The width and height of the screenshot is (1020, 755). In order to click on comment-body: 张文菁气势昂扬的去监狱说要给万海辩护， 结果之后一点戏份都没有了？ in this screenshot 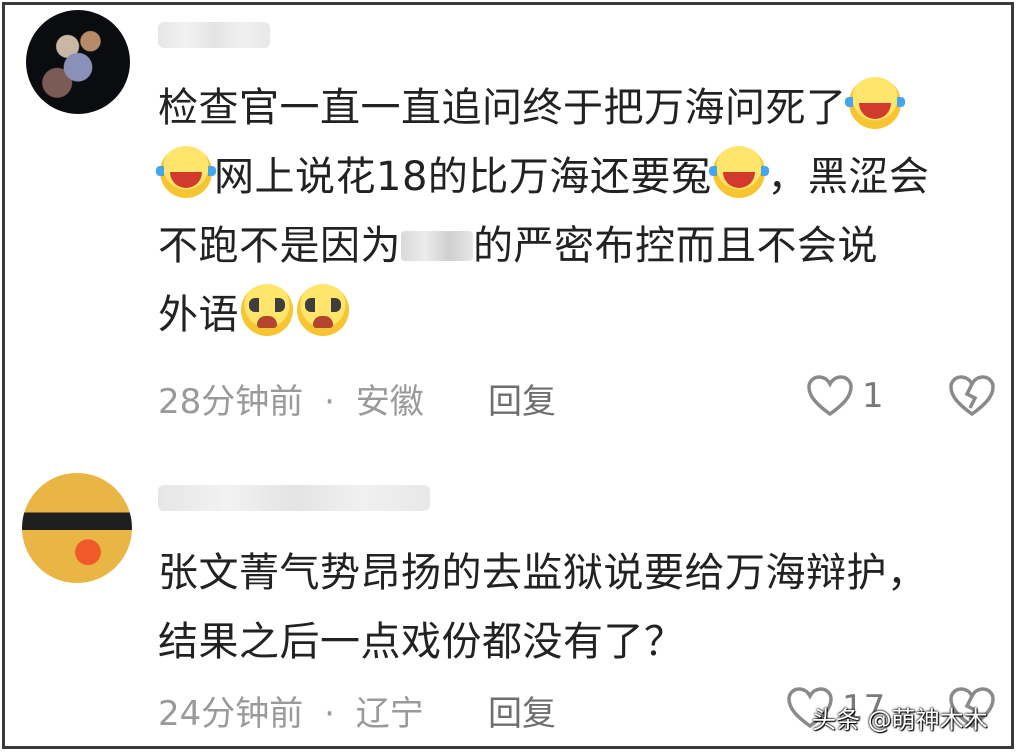, I will do `click(543, 608)`.